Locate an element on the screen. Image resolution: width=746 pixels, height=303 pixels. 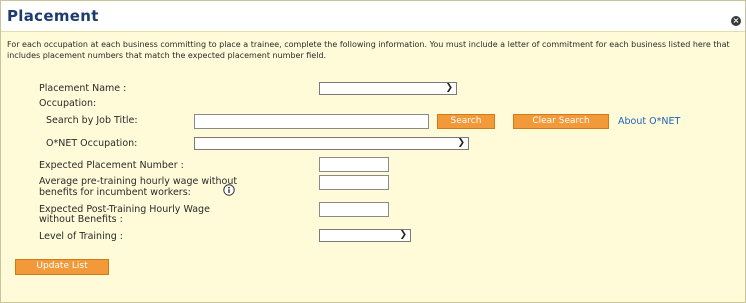
level-training-value is located at coordinates (321, 243).